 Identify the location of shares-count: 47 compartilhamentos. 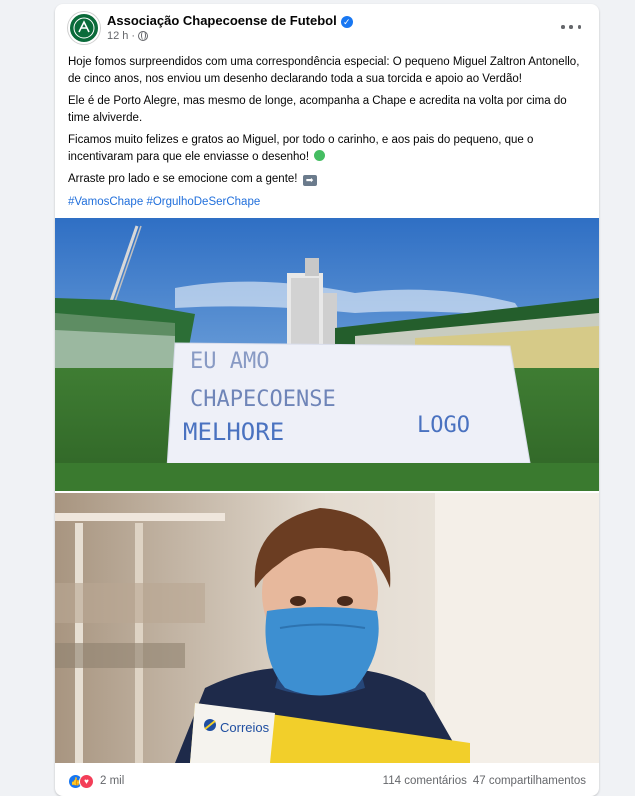
(529, 781).